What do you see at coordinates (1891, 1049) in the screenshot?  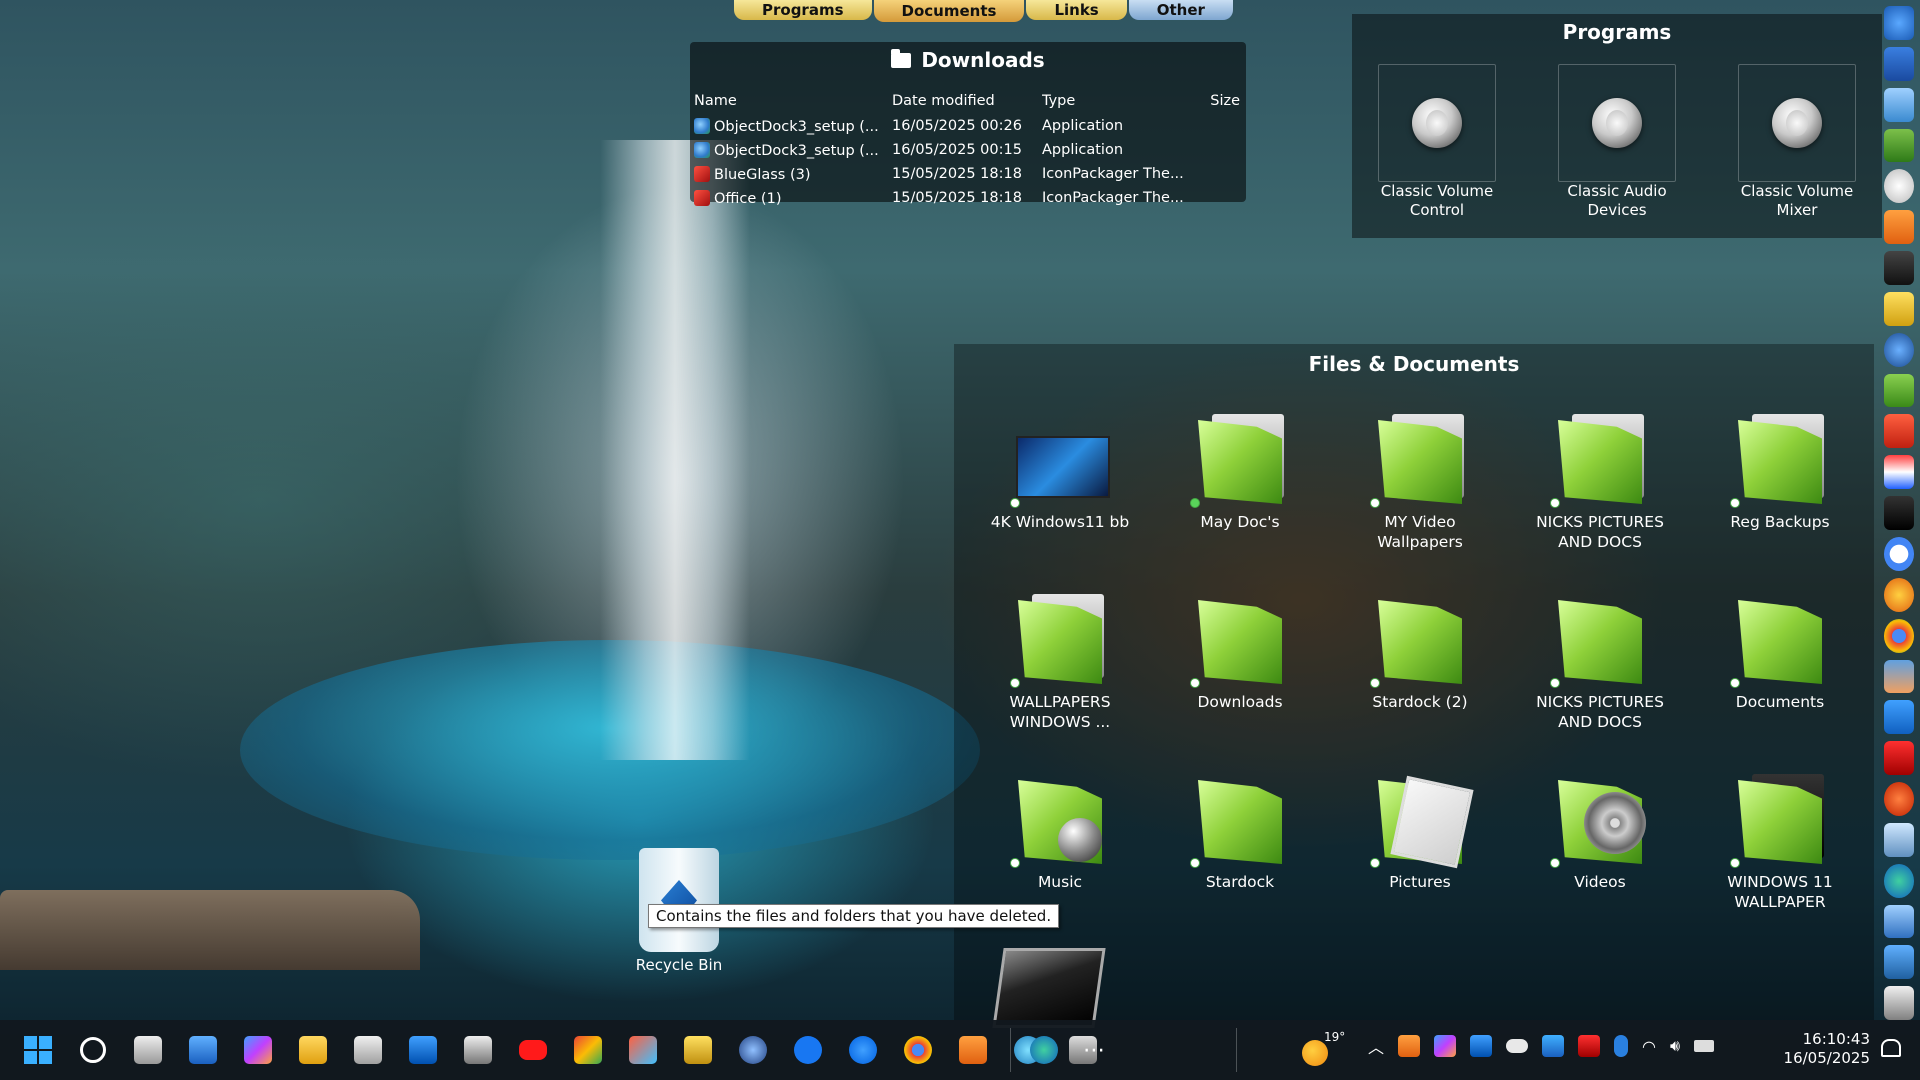 I see `bell-icon` at bounding box center [1891, 1049].